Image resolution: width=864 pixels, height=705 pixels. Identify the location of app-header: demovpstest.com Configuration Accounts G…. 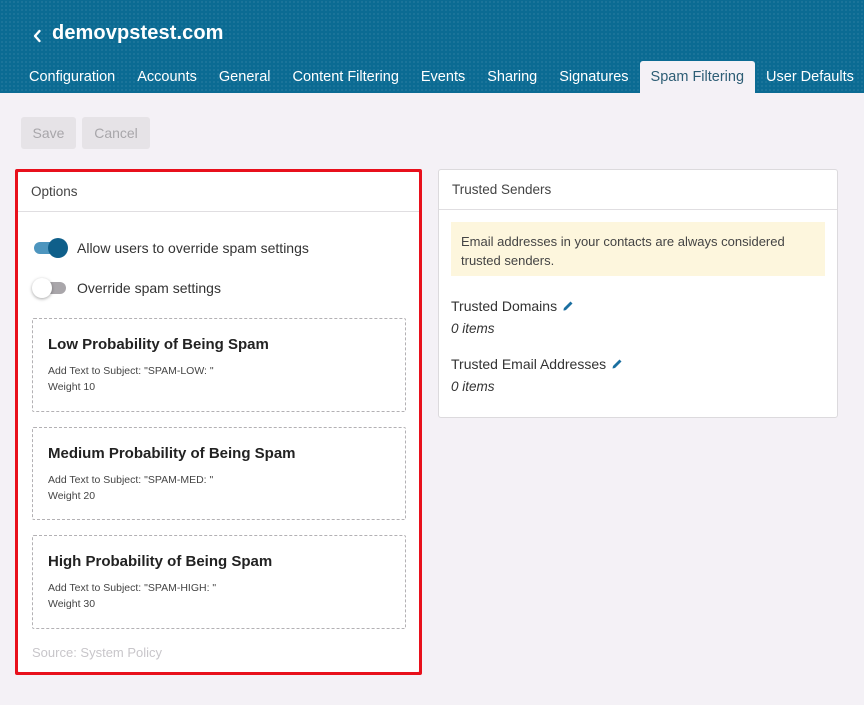
(432, 46).